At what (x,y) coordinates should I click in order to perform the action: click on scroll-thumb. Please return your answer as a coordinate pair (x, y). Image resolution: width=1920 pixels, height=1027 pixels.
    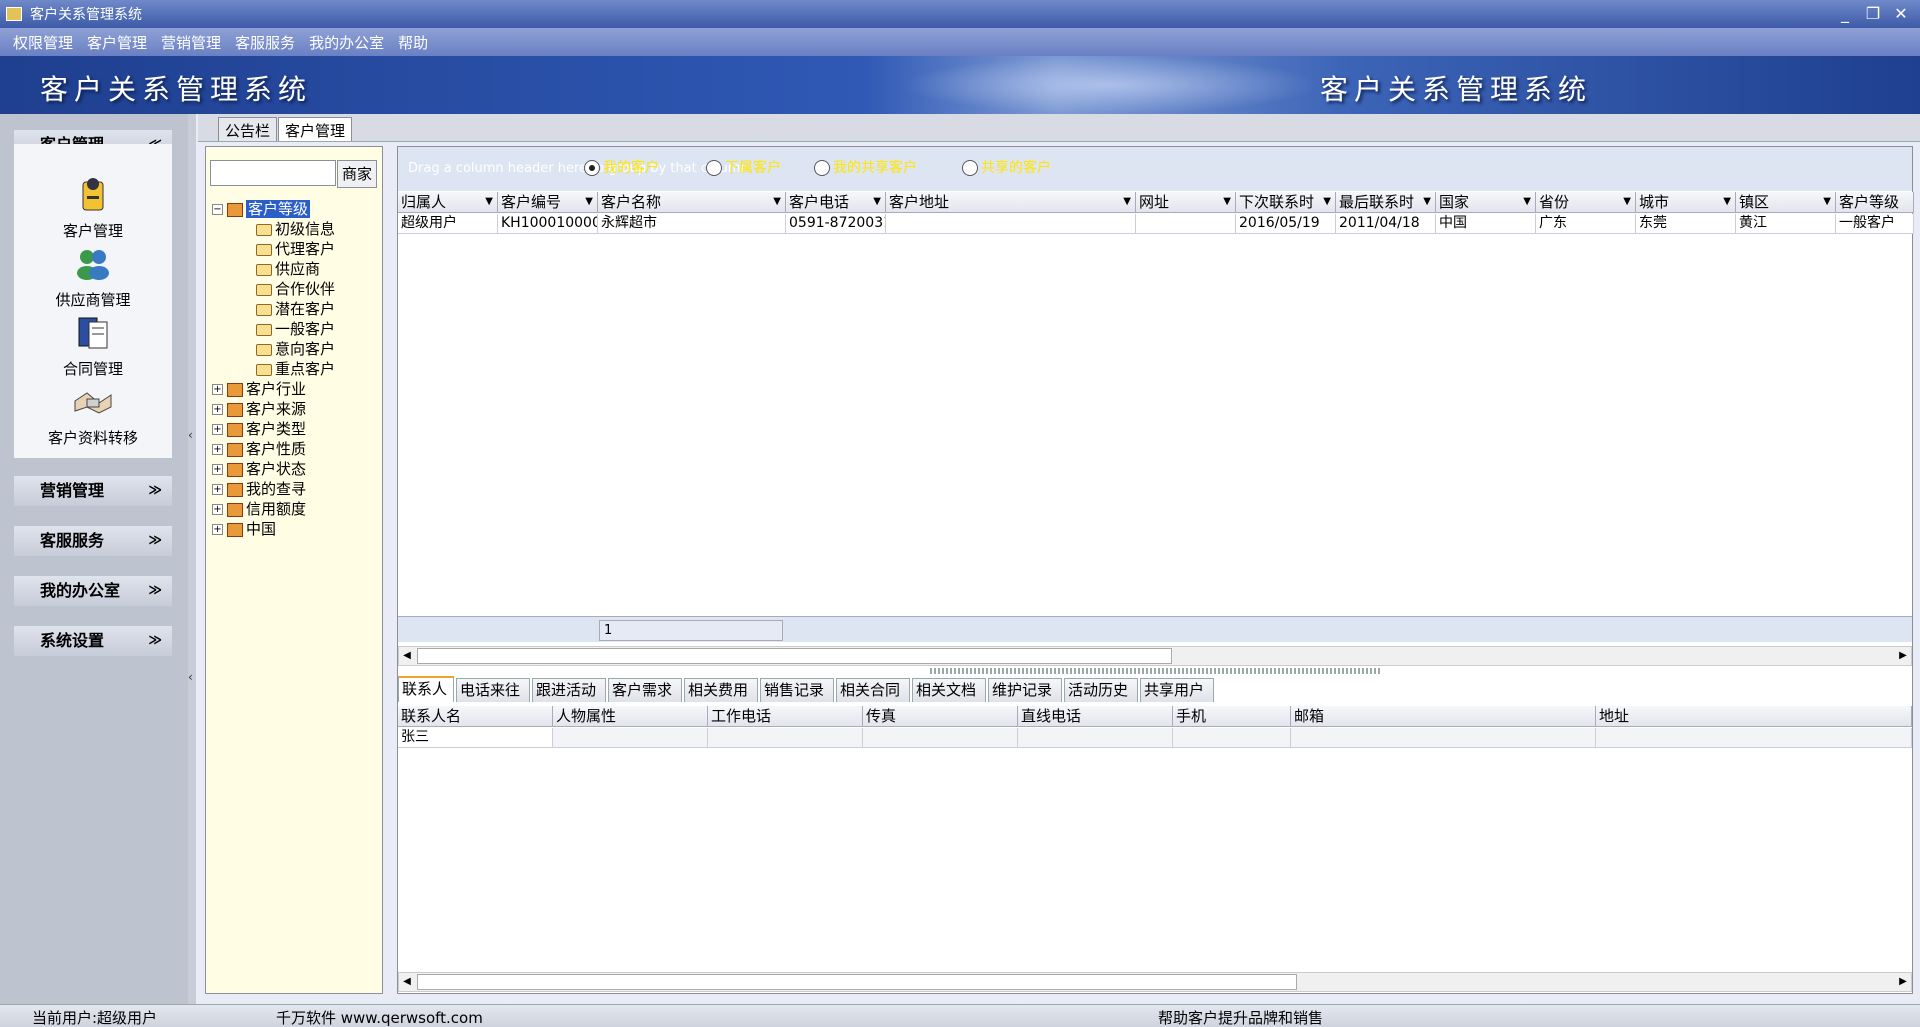
    Looking at the image, I should click on (794, 656).